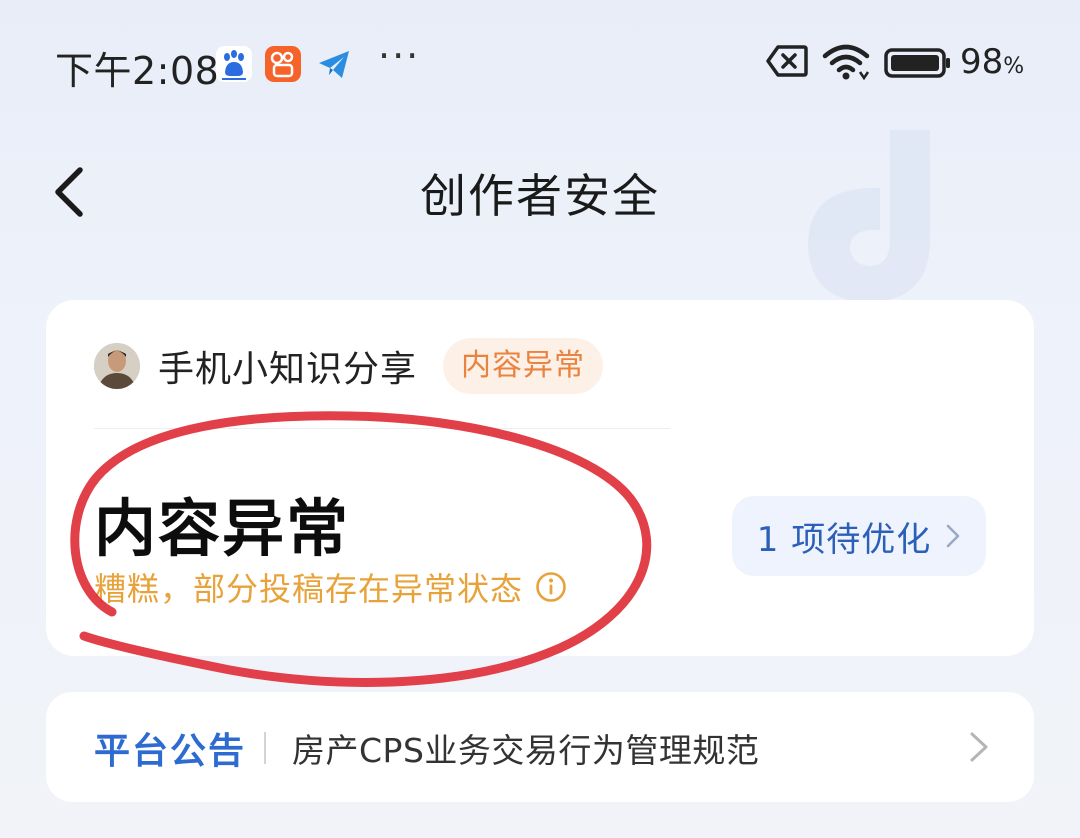 This screenshot has width=1080, height=838. What do you see at coordinates (309, 589) in the screenshot?
I see `status-message-text: 糟糕，部分投稿存在异常状态` at bounding box center [309, 589].